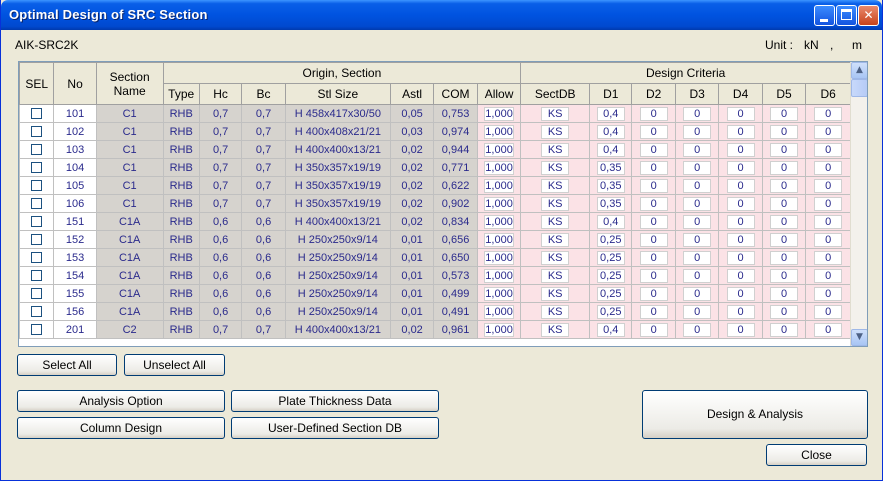  Describe the element at coordinates (611, 149) in the screenshot. I see `cell-d1: 0,4` at that location.